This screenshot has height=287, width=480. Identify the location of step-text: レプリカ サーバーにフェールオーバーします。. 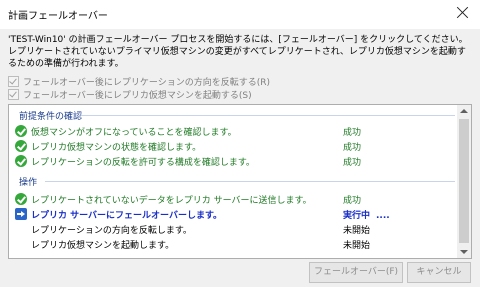
(127, 216).